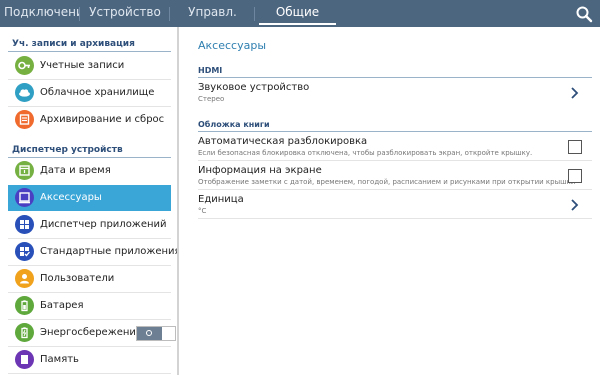 The width and height of the screenshot is (600, 375). What do you see at coordinates (575, 176) in the screenshot?
I see `screen-info-checkbox` at bounding box center [575, 176].